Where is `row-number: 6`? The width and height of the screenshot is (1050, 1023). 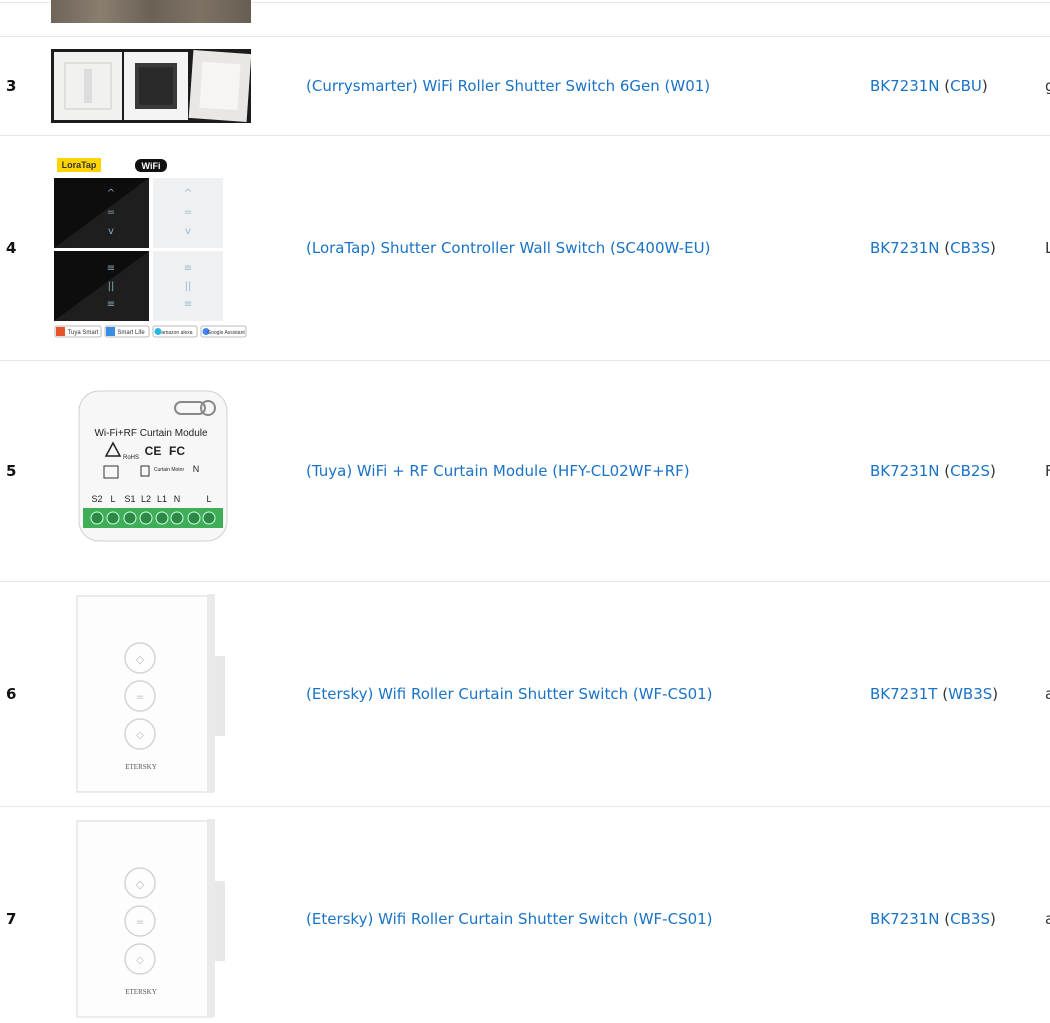
row-number: 6 is located at coordinates (11, 694).